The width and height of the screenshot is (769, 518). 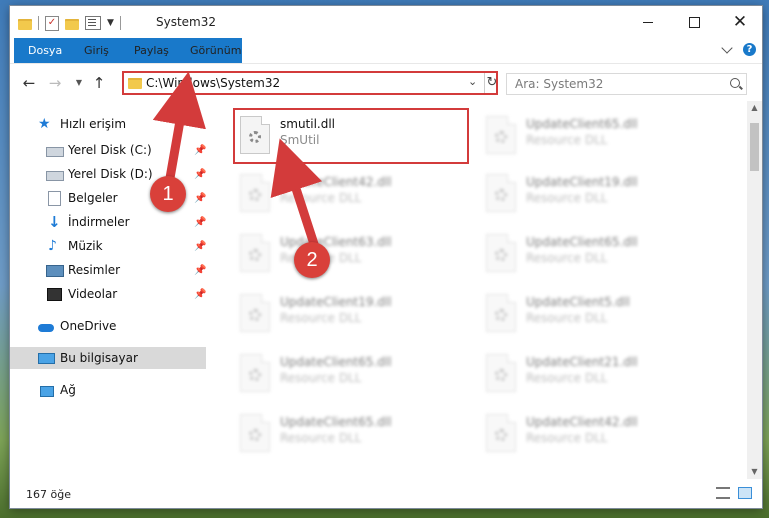 What do you see at coordinates (386, 493) in the screenshot?
I see `status-bar: 167 öğe` at bounding box center [386, 493].